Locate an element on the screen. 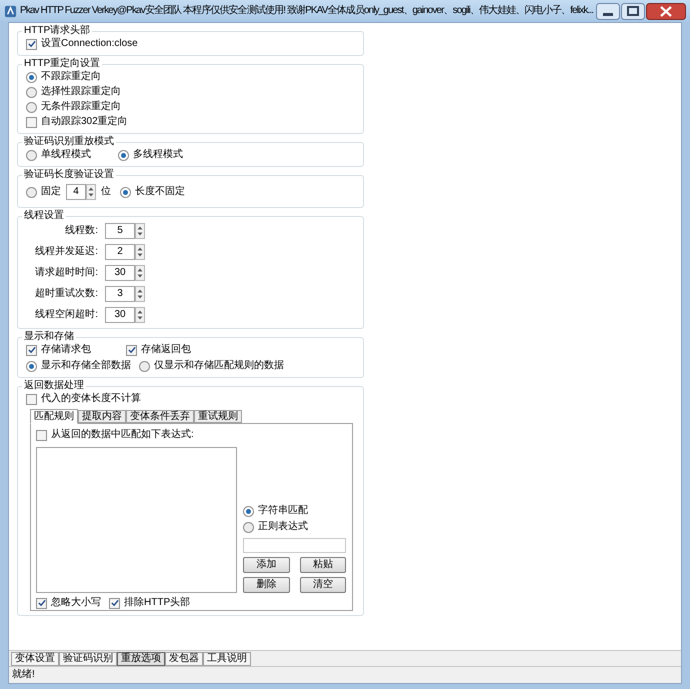 This screenshot has width=690, height=689. checkbox-label: 存储请求包 is located at coordinates (66, 350).